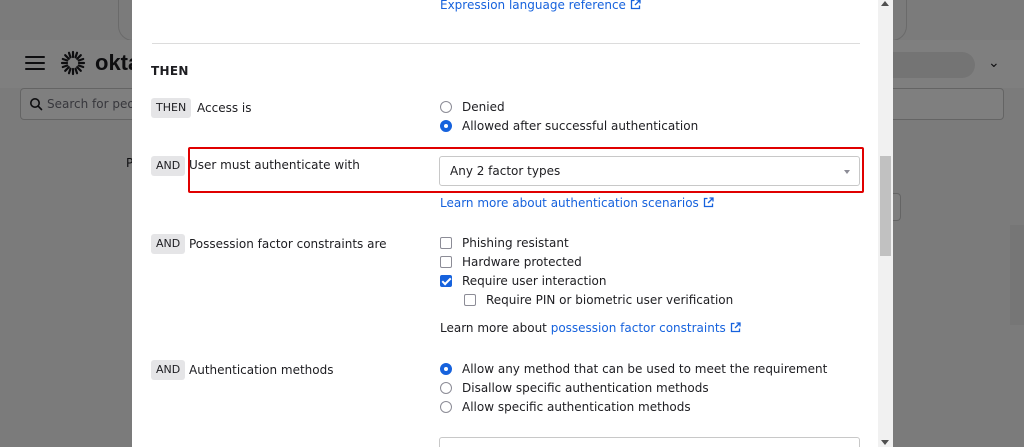  I want to click on access-option-denied: Denied, so click(472, 107).